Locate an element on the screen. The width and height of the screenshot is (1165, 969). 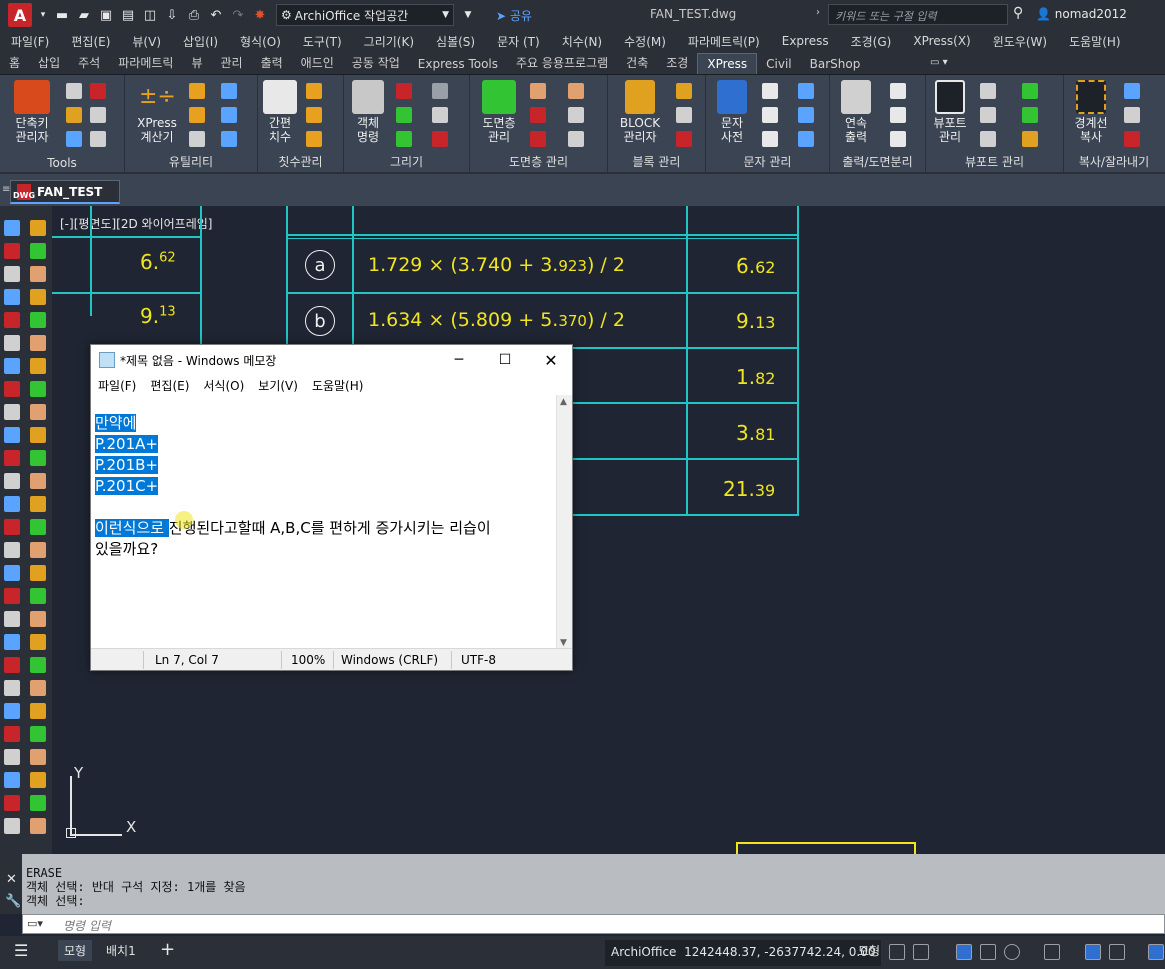
notepad-menu-item: 도움말(H) is located at coordinates (338, 385).